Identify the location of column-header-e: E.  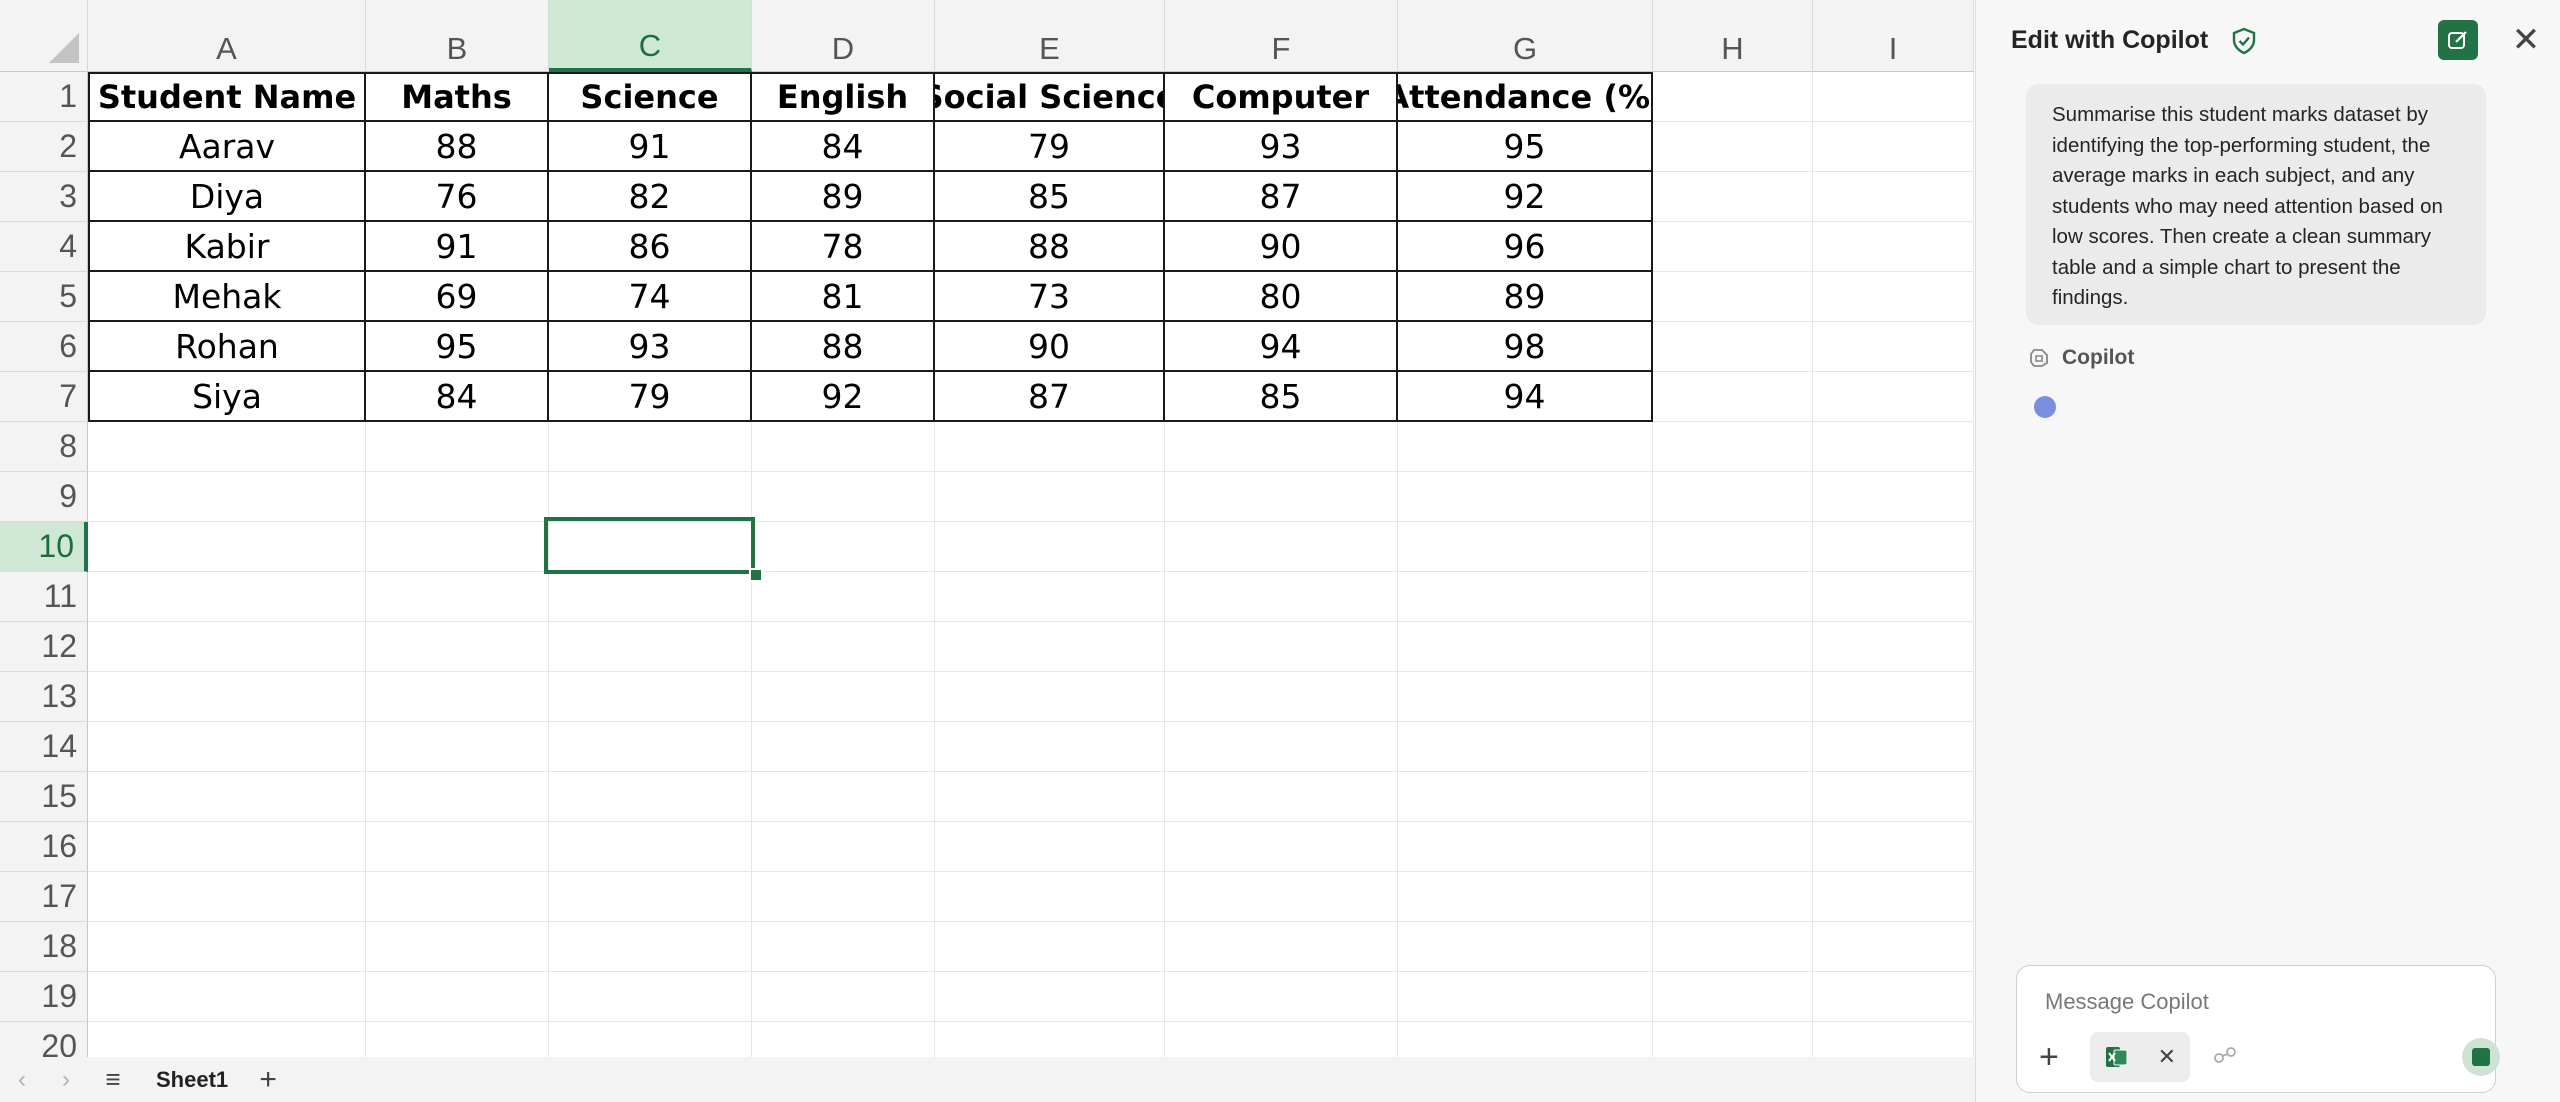
(1050, 36).